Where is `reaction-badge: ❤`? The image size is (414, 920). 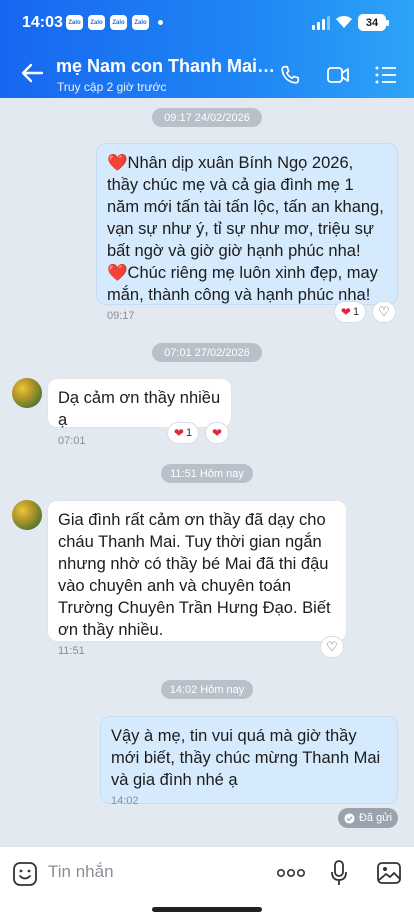 reaction-badge: ❤ is located at coordinates (217, 433).